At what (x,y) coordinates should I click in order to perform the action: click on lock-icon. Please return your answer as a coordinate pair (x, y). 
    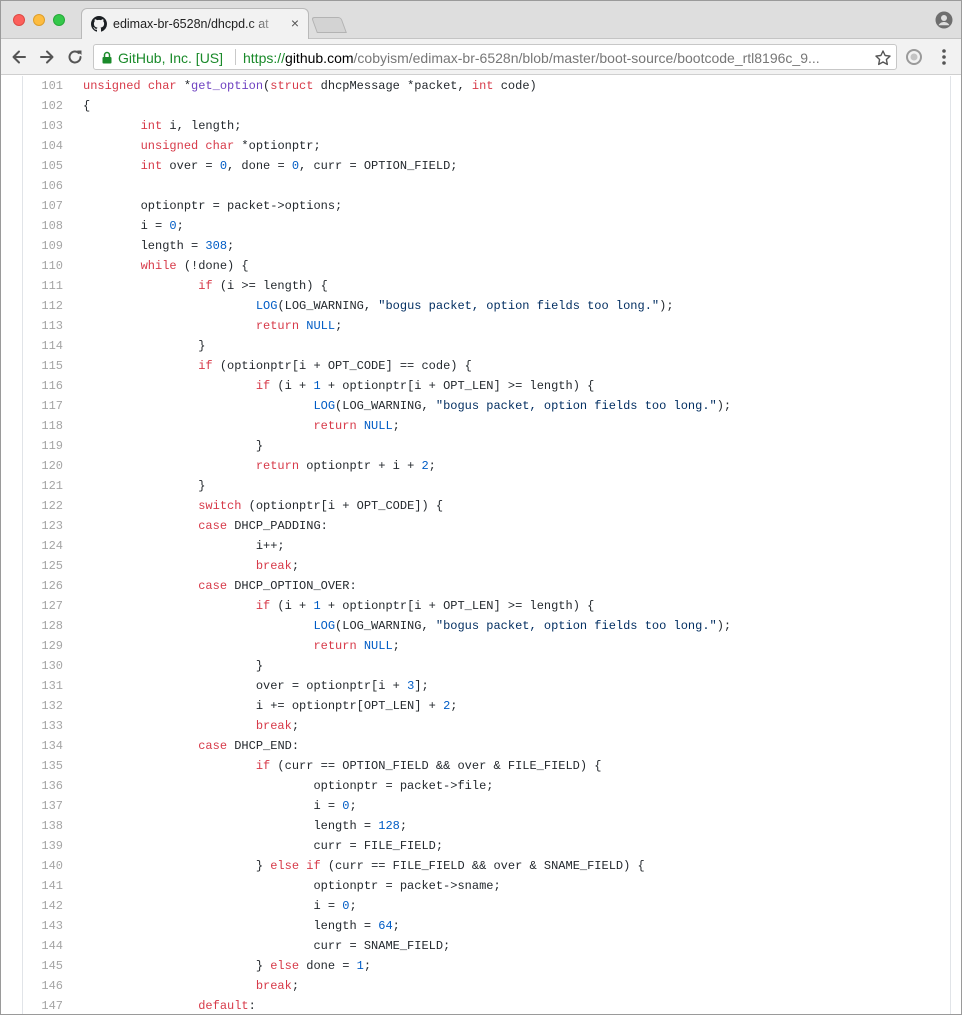
    Looking at the image, I should click on (107, 57).